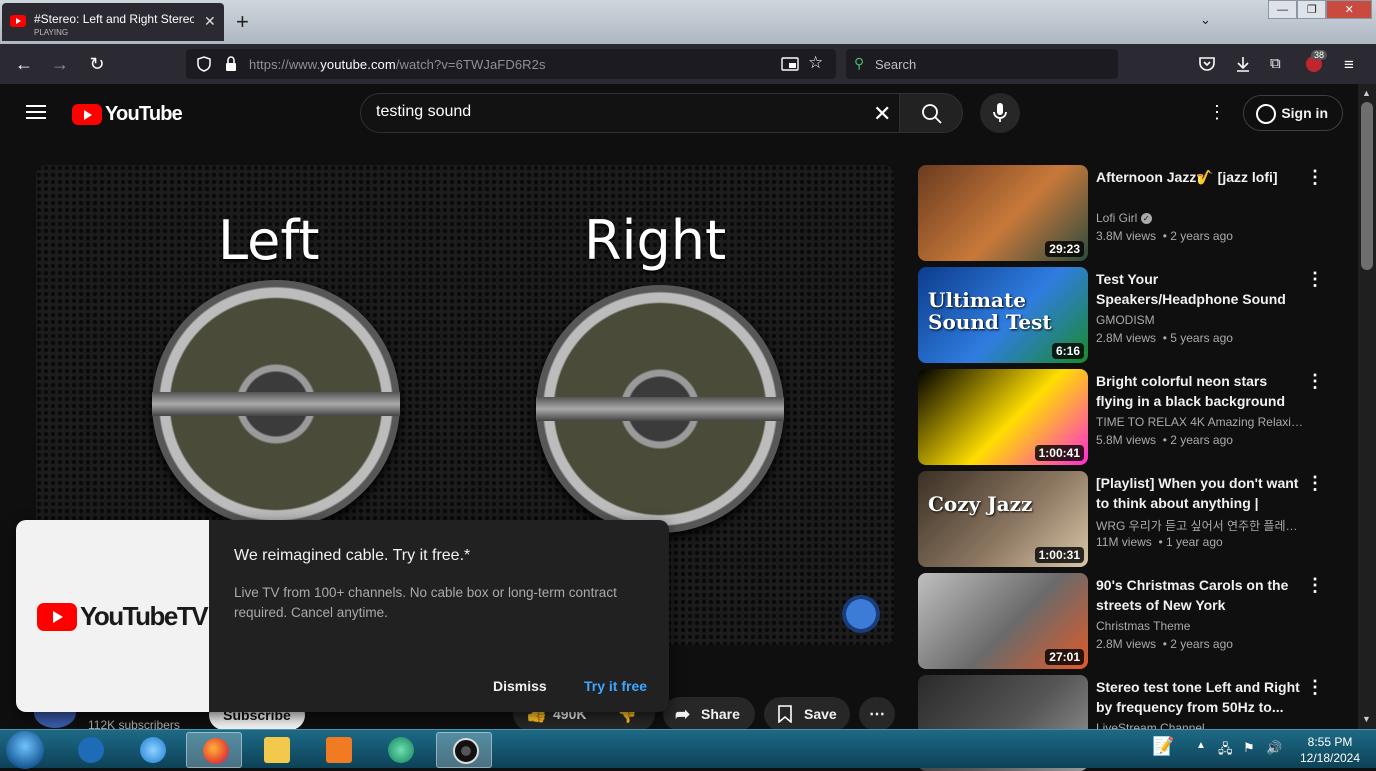 Image resolution: width=1376 pixels, height=771 pixels. What do you see at coordinates (1201, 745) in the screenshot?
I see `show-hidden-icons-arrow: ▲` at bounding box center [1201, 745].